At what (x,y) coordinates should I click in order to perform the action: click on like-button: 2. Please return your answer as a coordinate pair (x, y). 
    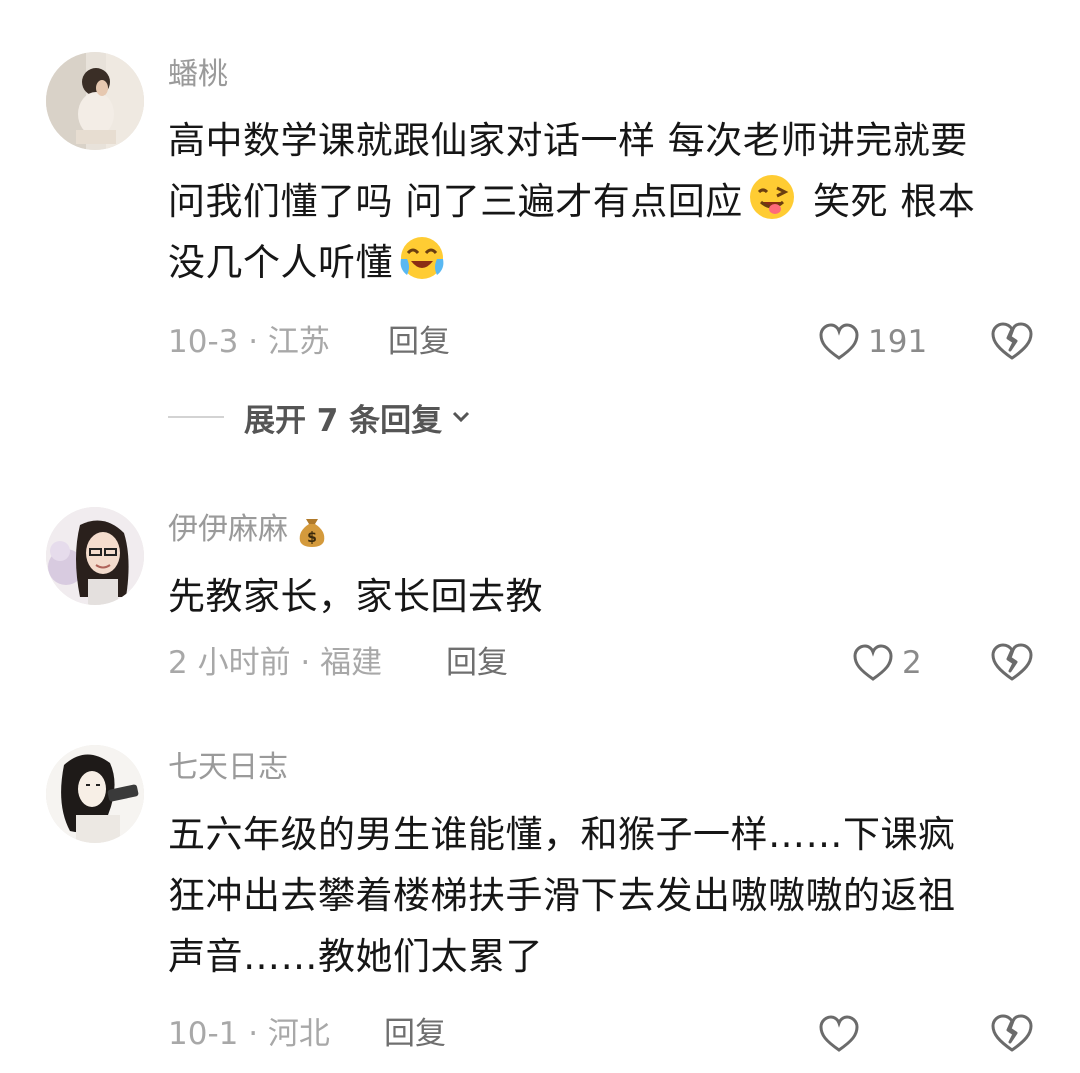
    Looking at the image, I should click on (887, 663).